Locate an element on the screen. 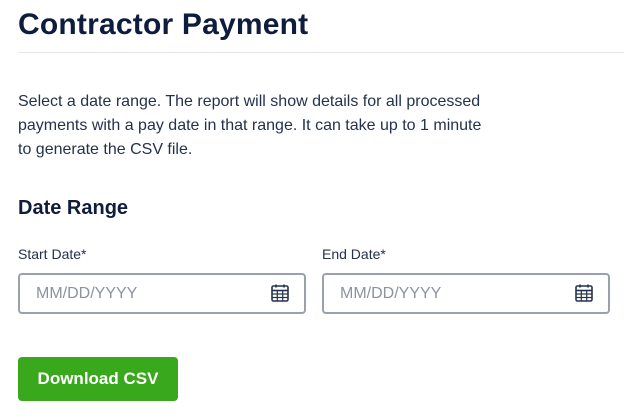 This screenshot has width=624, height=419. end-date-input is located at coordinates (452, 293).